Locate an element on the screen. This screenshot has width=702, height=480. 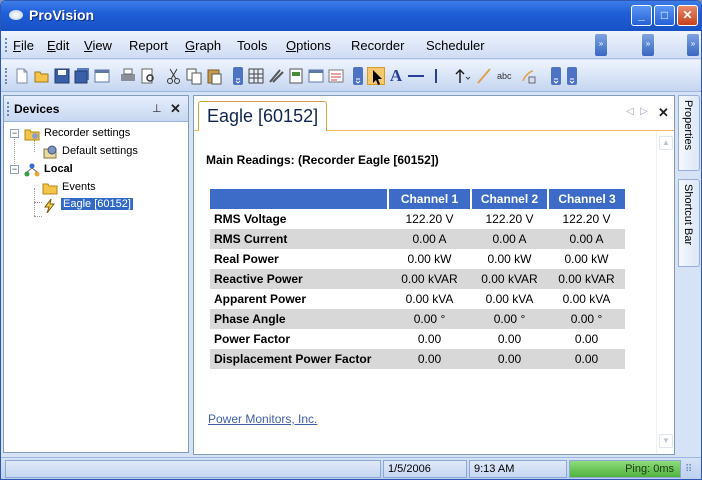
cut-icon is located at coordinates (174, 76).